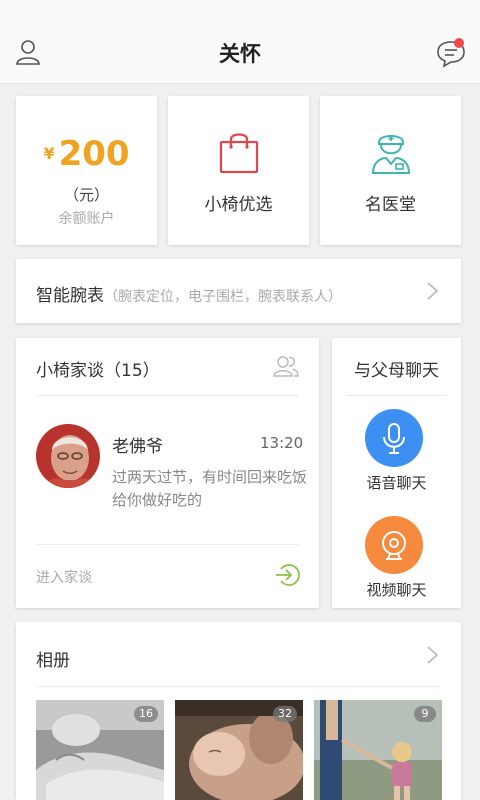 This screenshot has height=800, width=480. I want to click on smart-watch-title: 智能腕表（腕表定位，电子围栏，腕表联系人）, so click(189, 293).